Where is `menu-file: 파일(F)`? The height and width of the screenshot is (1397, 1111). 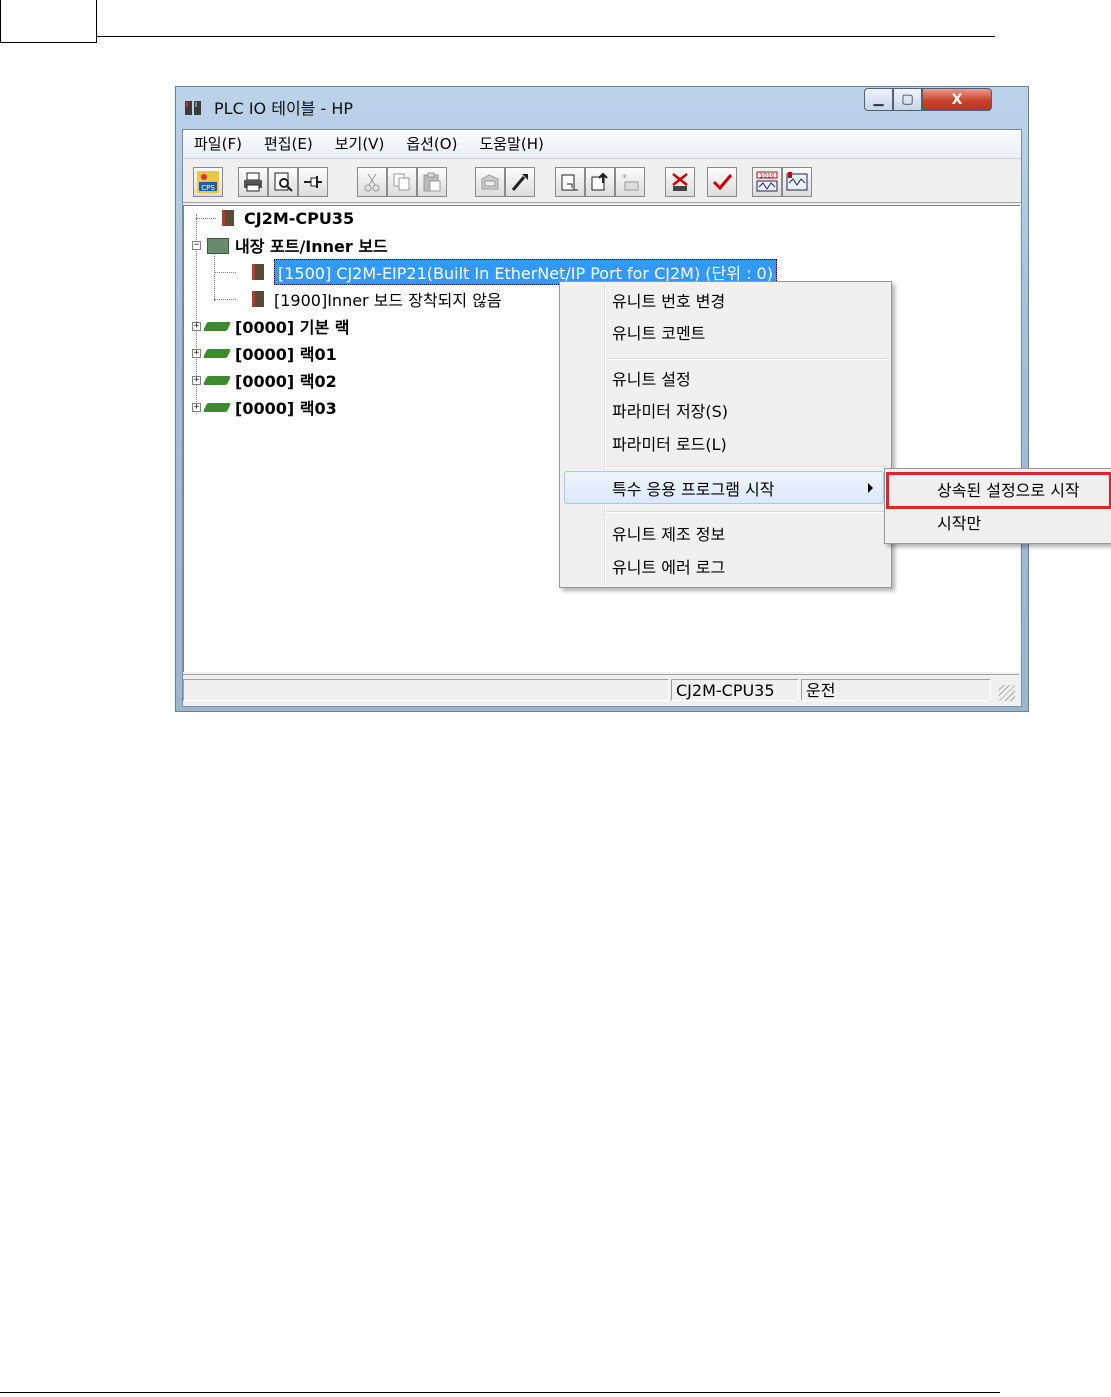 menu-file: 파일(F) is located at coordinates (218, 144).